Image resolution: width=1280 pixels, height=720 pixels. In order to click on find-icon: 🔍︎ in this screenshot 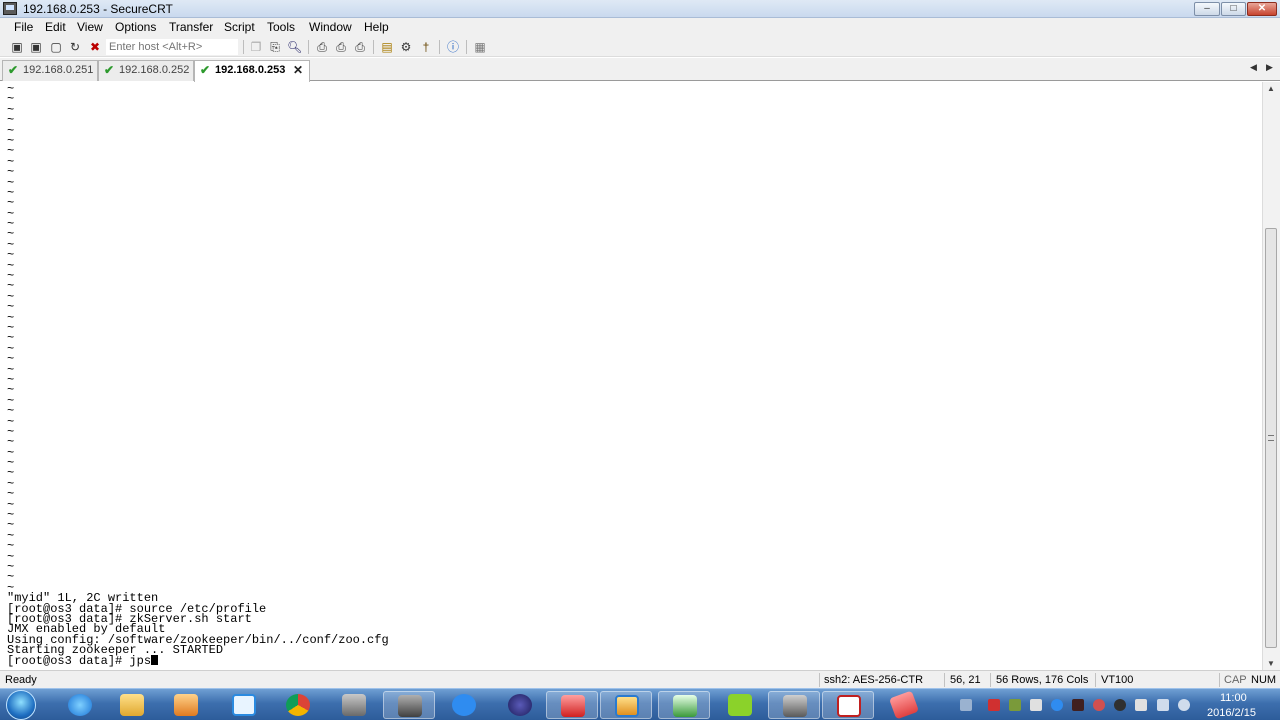, I will do `click(294, 47)`.